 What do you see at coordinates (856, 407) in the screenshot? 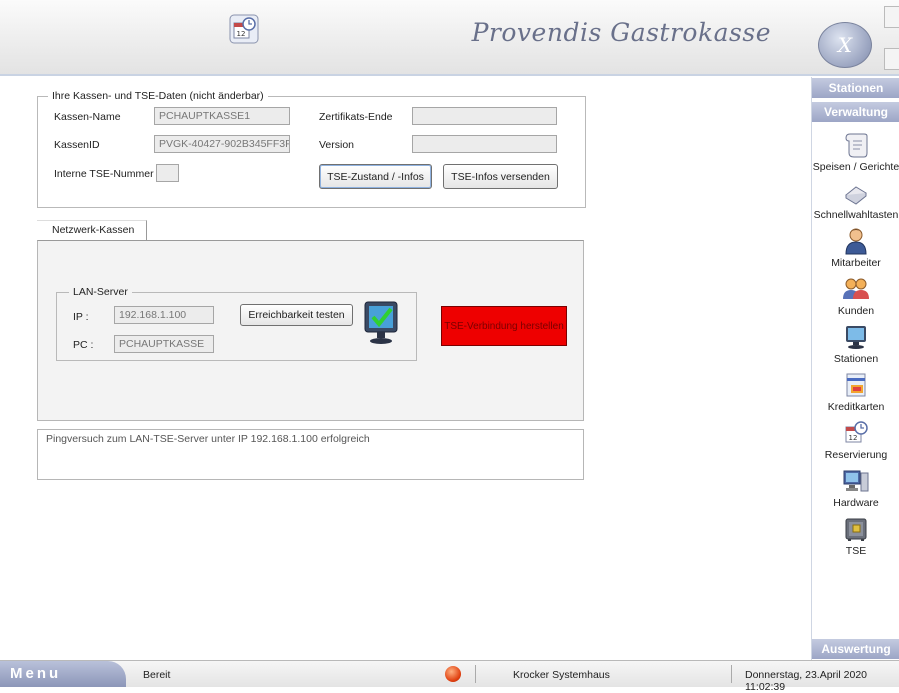
I see `sidebar-item-label: Kreditkarten` at bounding box center [856, 407].